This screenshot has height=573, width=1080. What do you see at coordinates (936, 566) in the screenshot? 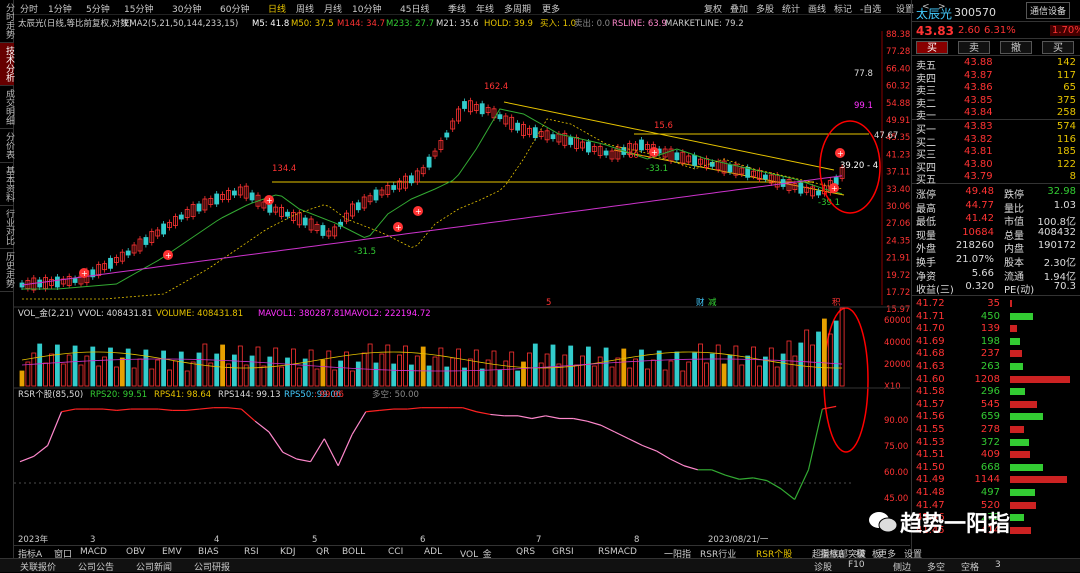
I see `status-right-3: 多空` at bounding box center [936, 566].